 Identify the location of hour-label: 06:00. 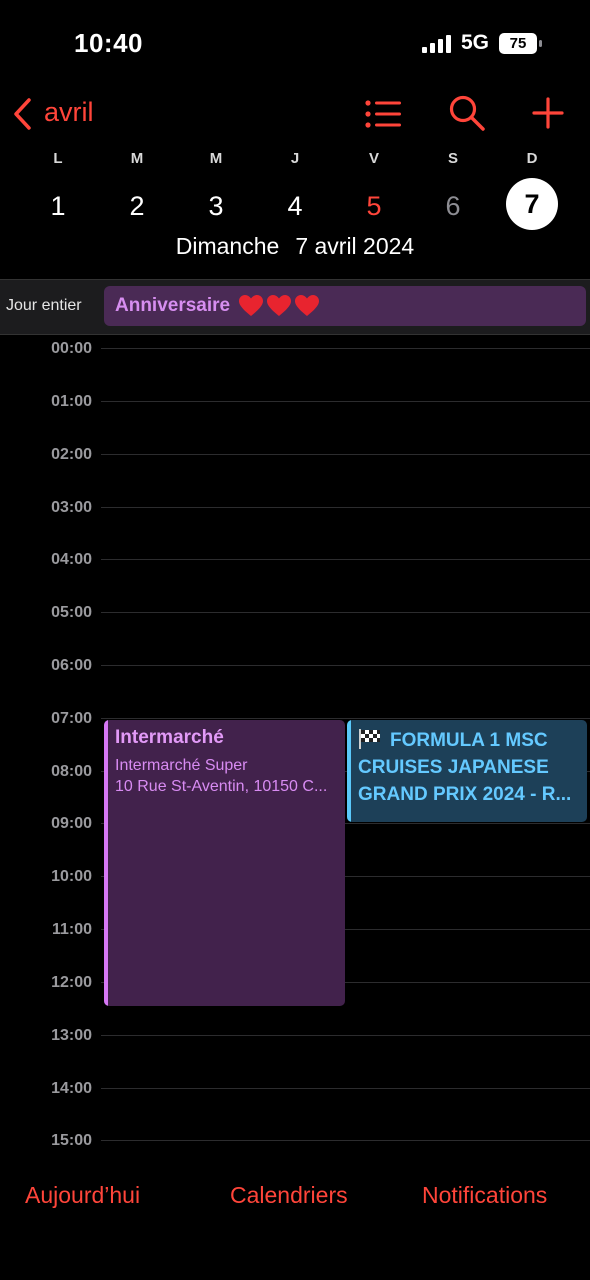
(71, 665).